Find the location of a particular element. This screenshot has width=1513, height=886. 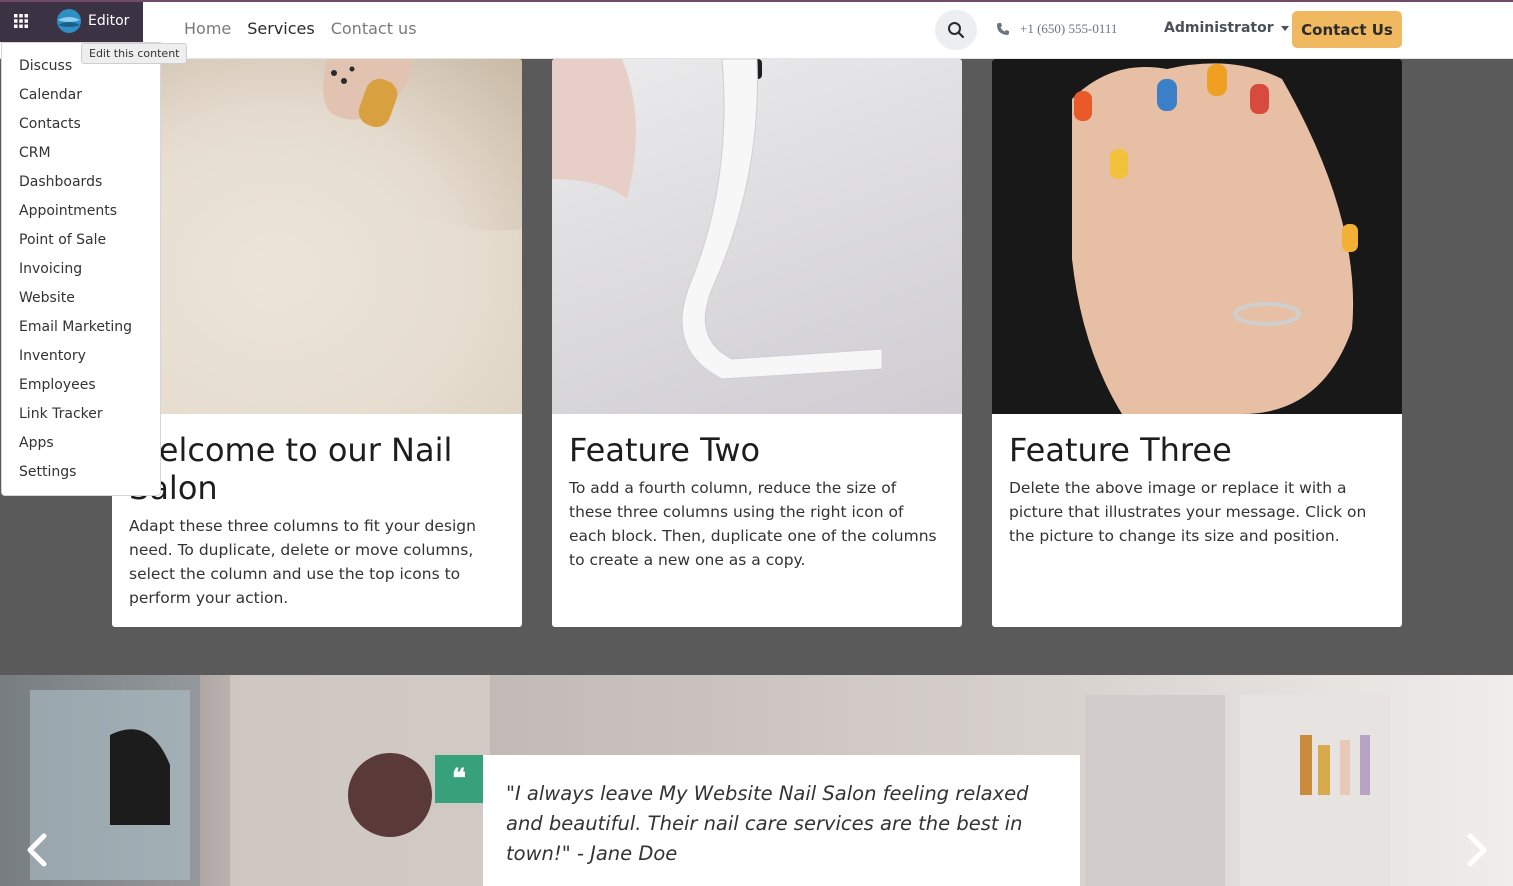

phone-icon is located at coordinates (1003, 29).